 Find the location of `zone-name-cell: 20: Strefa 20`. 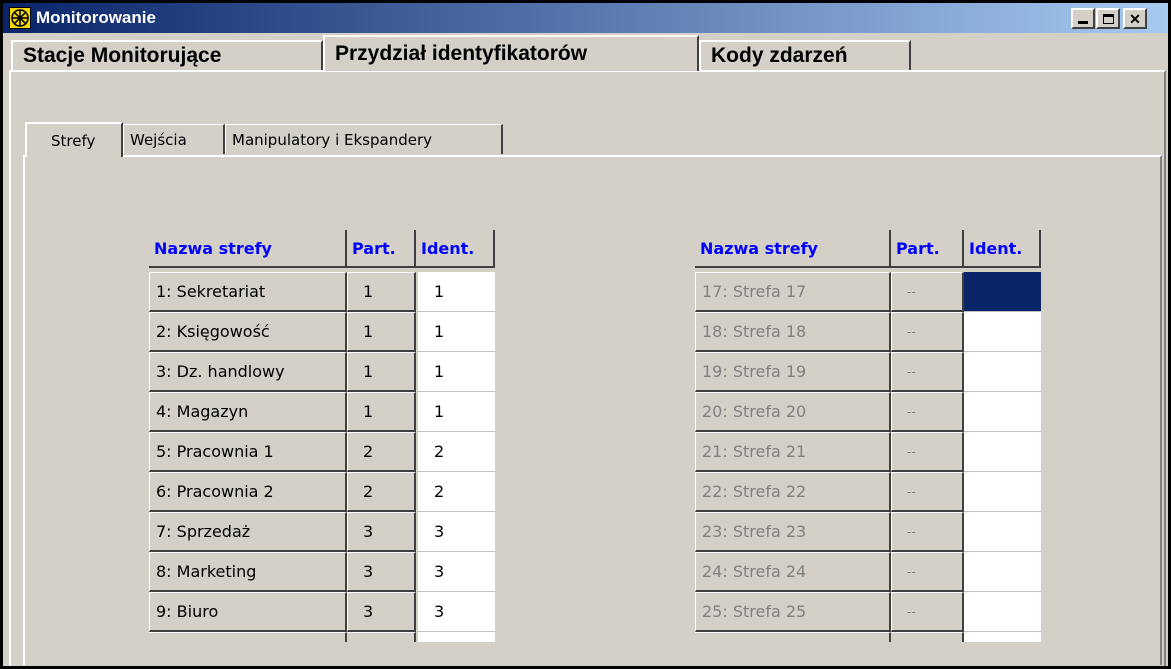

zone-name-cell: 20: Strefa 20 is located at coordinates (793, 412).